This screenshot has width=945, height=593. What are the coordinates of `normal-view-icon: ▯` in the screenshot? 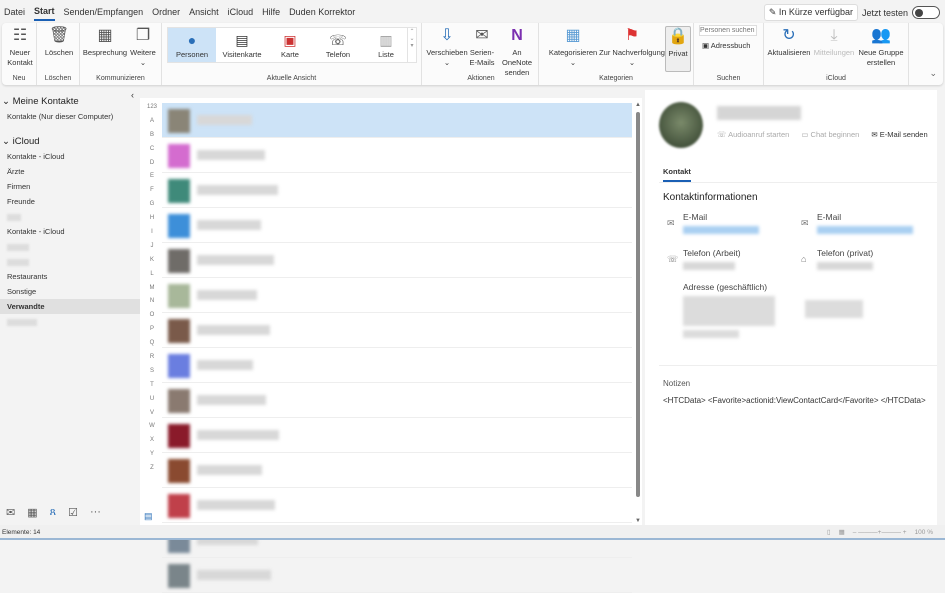 It's located at (829, 532).